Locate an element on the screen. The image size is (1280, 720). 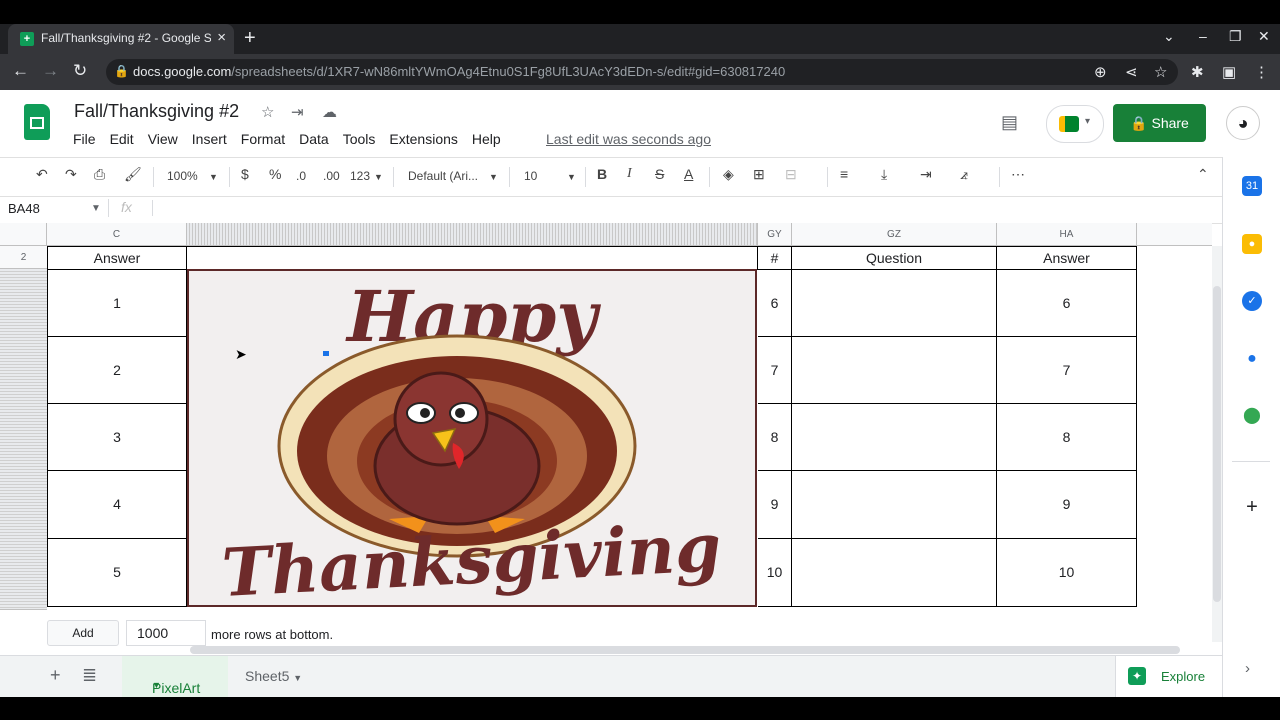
forward-icon: → is located at coordinates (50, 71).